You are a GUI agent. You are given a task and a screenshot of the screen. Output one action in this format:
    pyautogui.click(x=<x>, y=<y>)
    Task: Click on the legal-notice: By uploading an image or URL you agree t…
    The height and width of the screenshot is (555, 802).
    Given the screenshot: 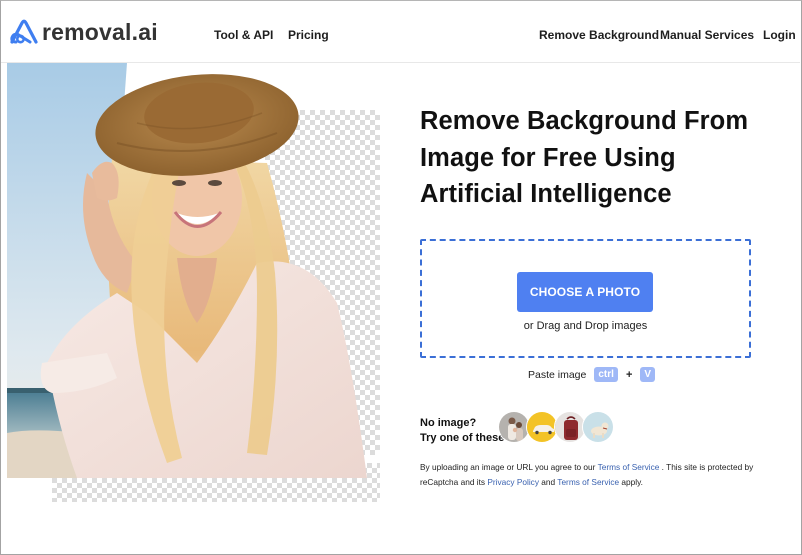 What is the action you would take?
    pyautogui.click(x=590, y=474)
    